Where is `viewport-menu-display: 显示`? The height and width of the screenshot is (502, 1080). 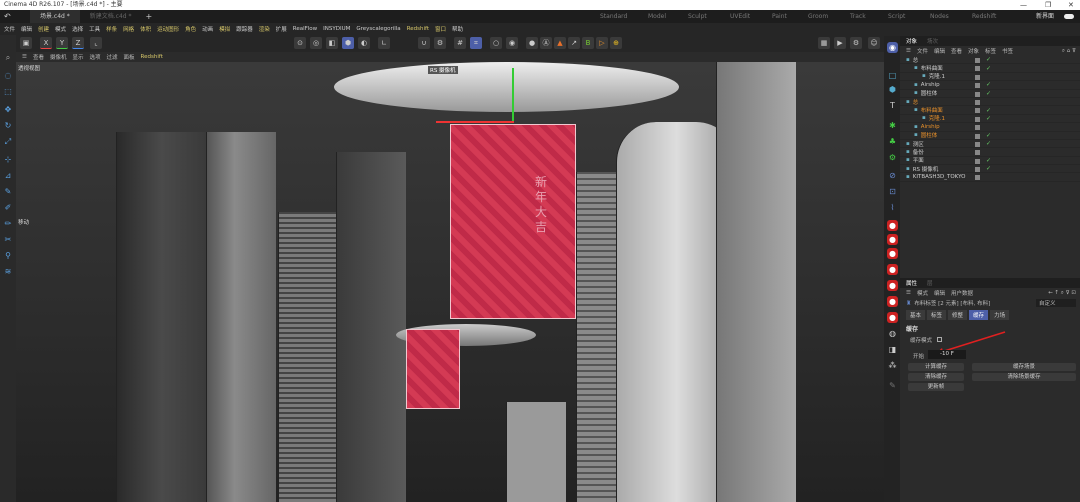
viewport-menu-display: 显示 is located at coordinates (77, 57).